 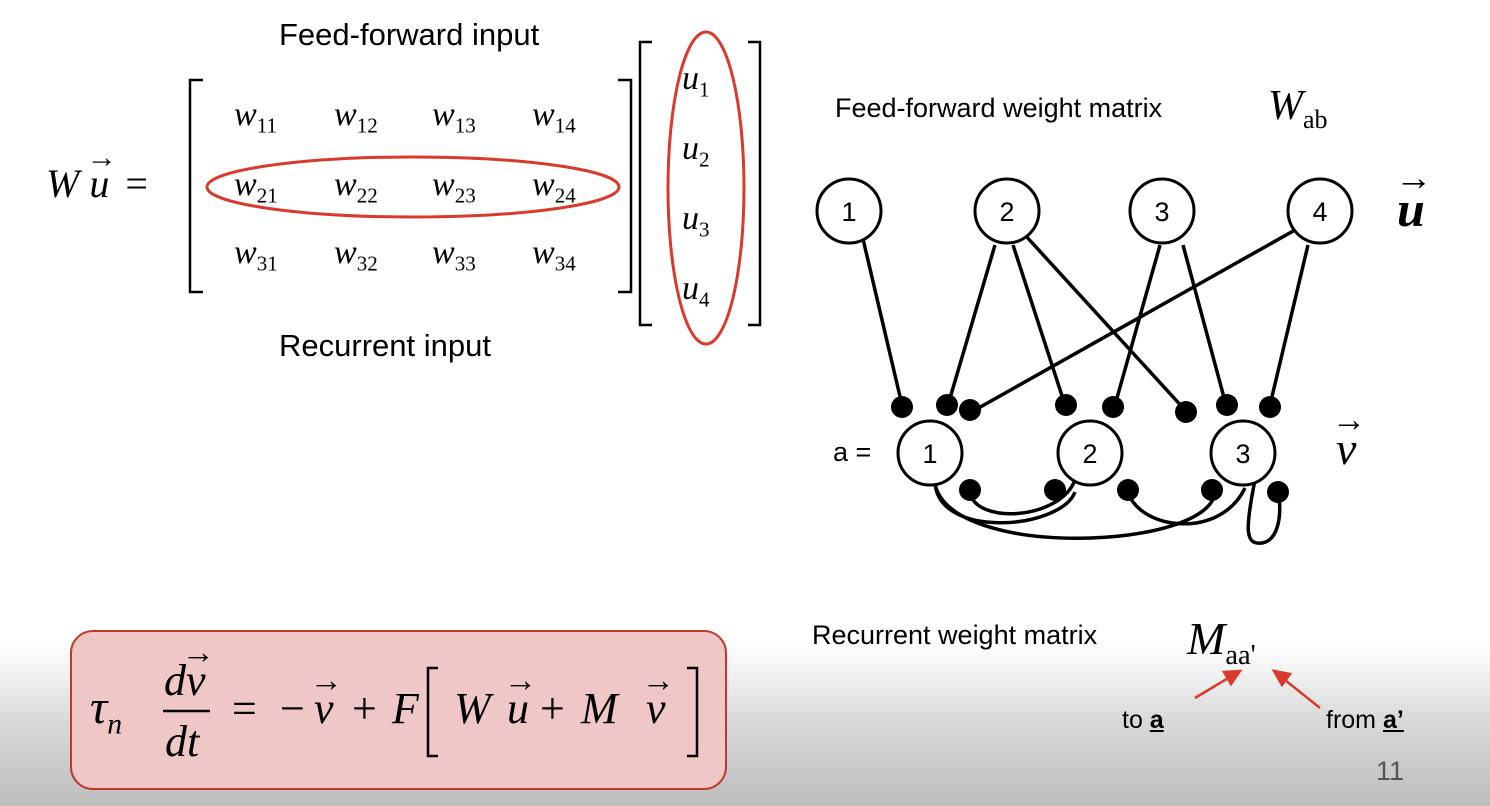 What do you see at coordinates (1107, 512) in the screenshot?
I see `recurrent-connections` at bounding box center [1107, 512].